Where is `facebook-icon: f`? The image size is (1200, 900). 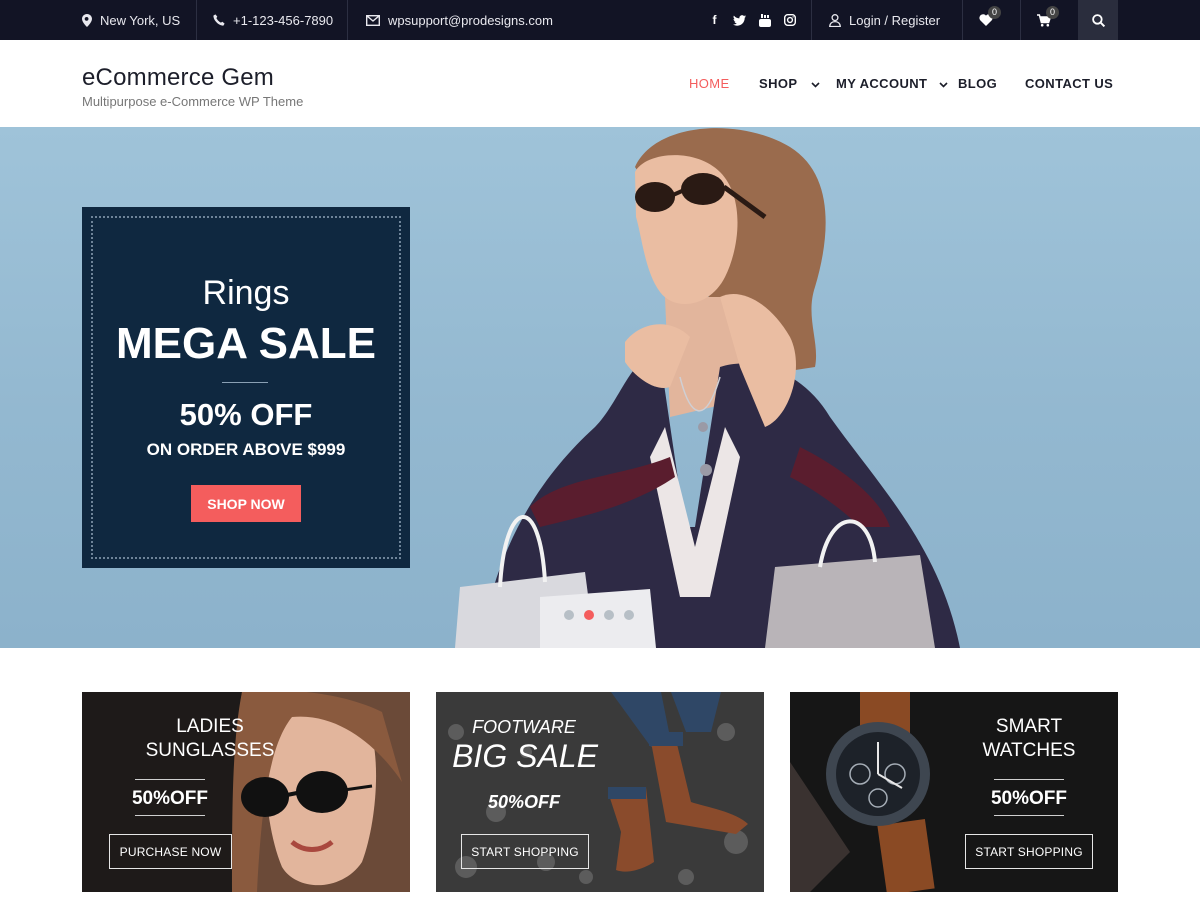
facebook-icon: f is located at coordinates (714, 20).